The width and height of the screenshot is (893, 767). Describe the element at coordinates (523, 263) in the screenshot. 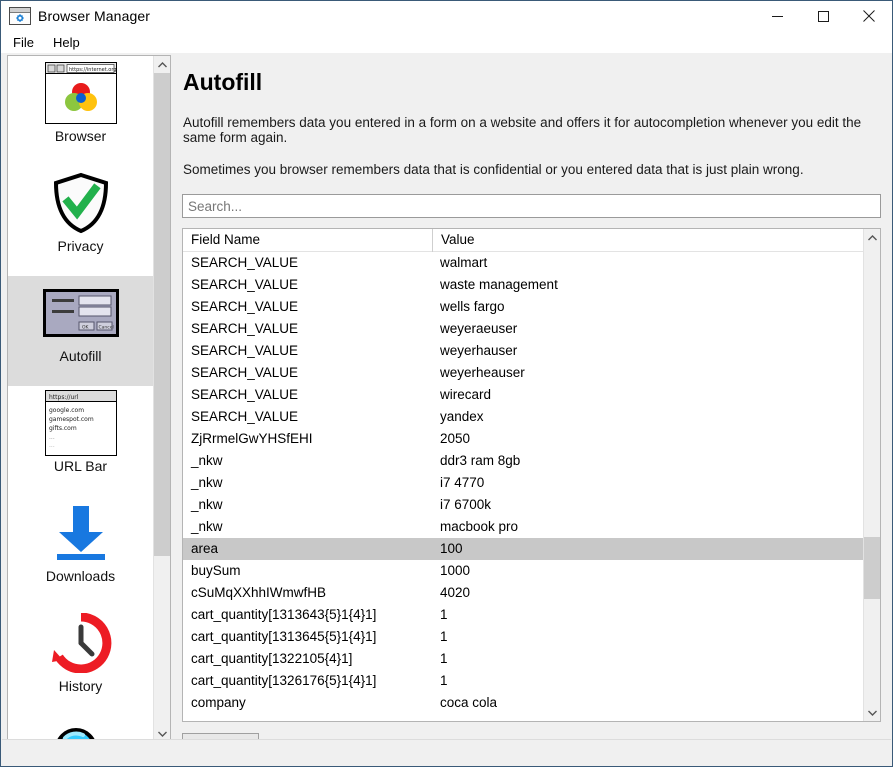

I see `table-row: SEARCH_VALUE walmart` at that location.